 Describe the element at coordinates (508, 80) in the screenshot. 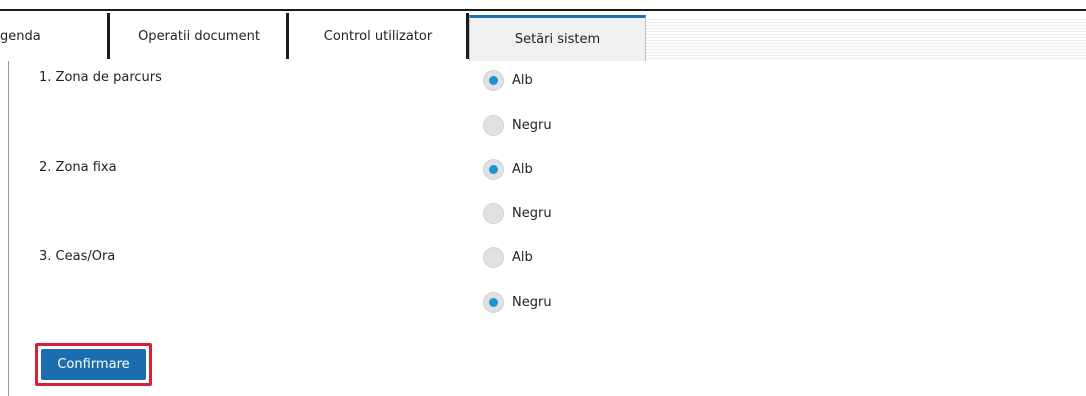

I see `radio-zona-de-parcurs-alb: Alb` at that location.